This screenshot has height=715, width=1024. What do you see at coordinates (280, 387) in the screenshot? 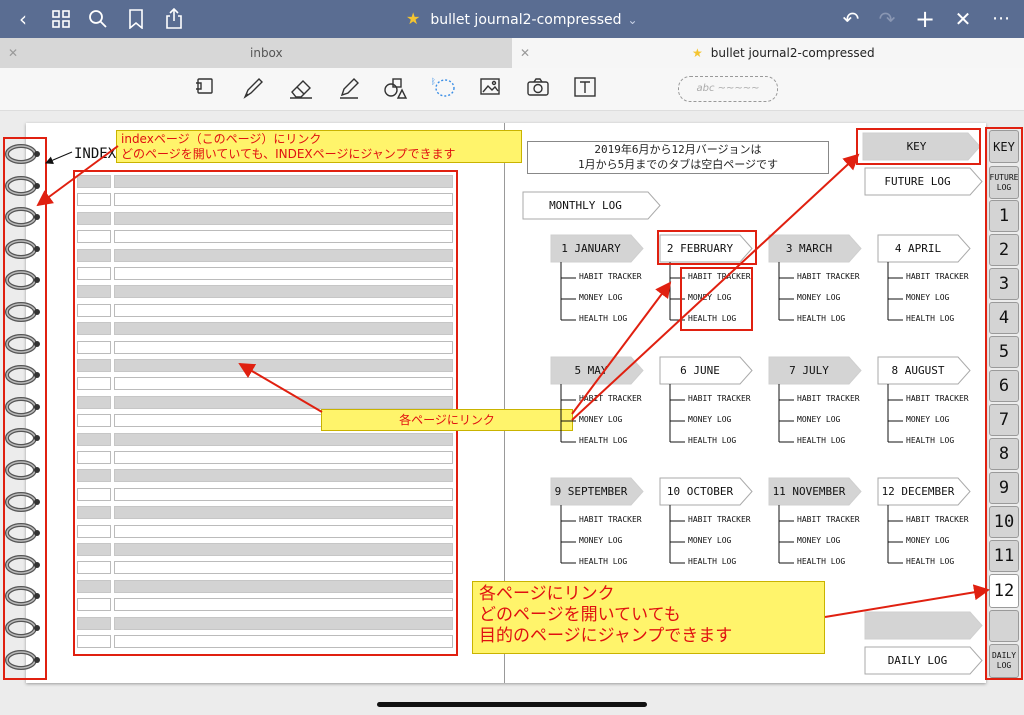
I see `arrow-to-index-grid` at bounding box center [280, 387].